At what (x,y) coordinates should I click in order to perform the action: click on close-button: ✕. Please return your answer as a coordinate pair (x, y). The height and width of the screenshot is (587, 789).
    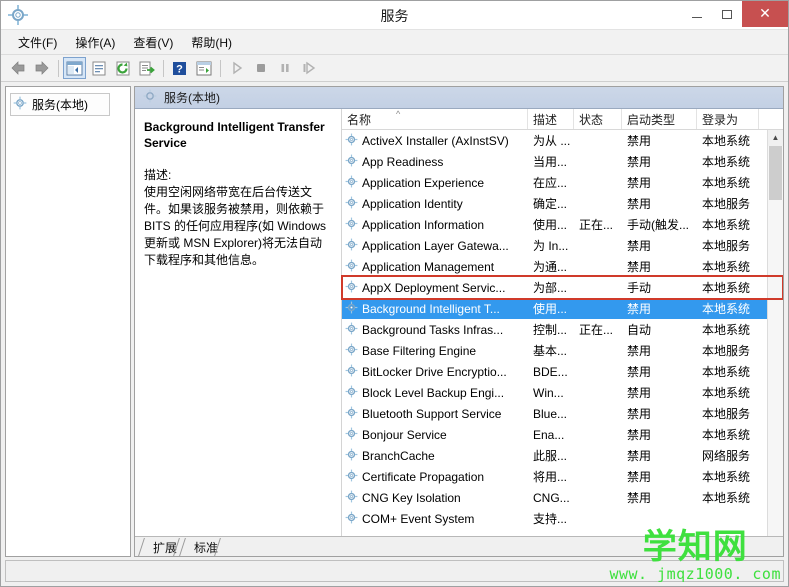
    Looking at the image, I should click on (765, 14).